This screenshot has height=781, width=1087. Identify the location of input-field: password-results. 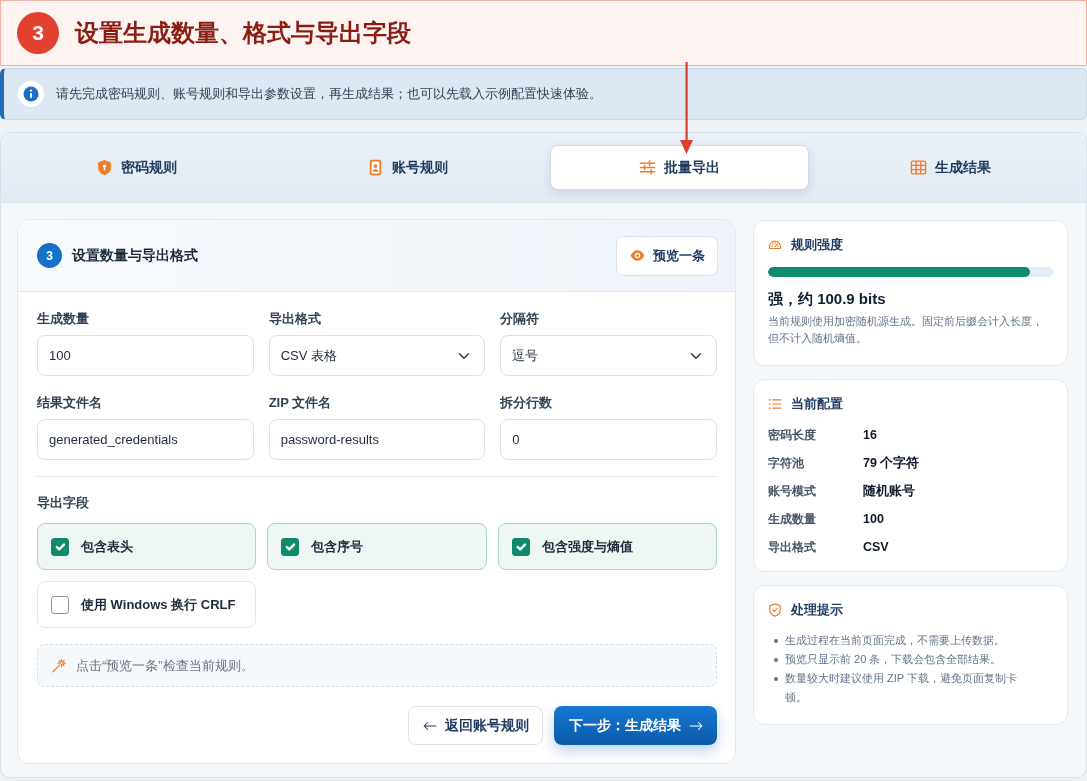
(377, 439).